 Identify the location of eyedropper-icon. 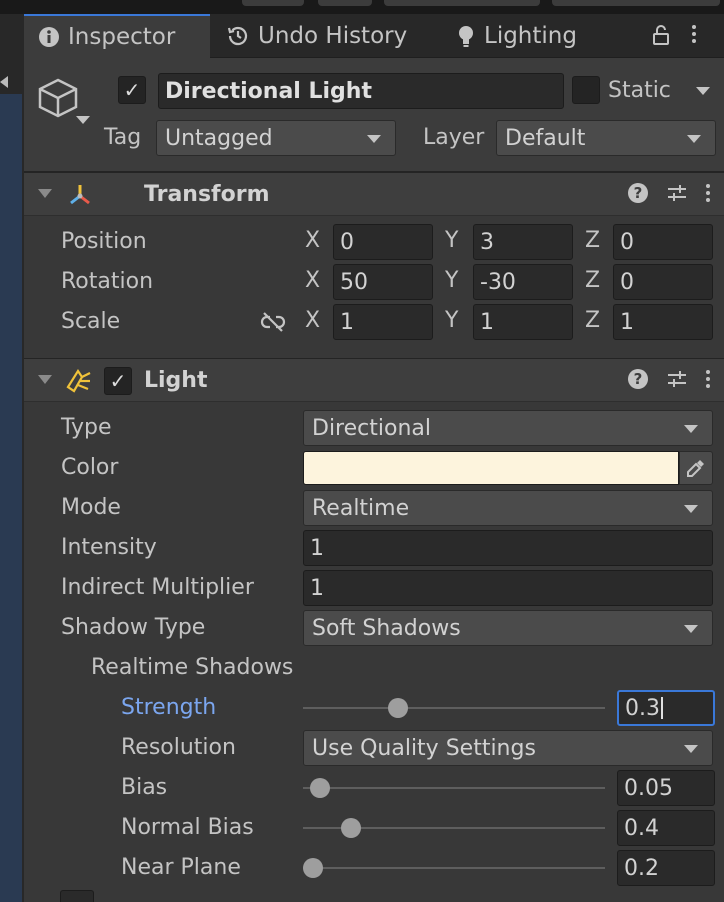
(696, 468).